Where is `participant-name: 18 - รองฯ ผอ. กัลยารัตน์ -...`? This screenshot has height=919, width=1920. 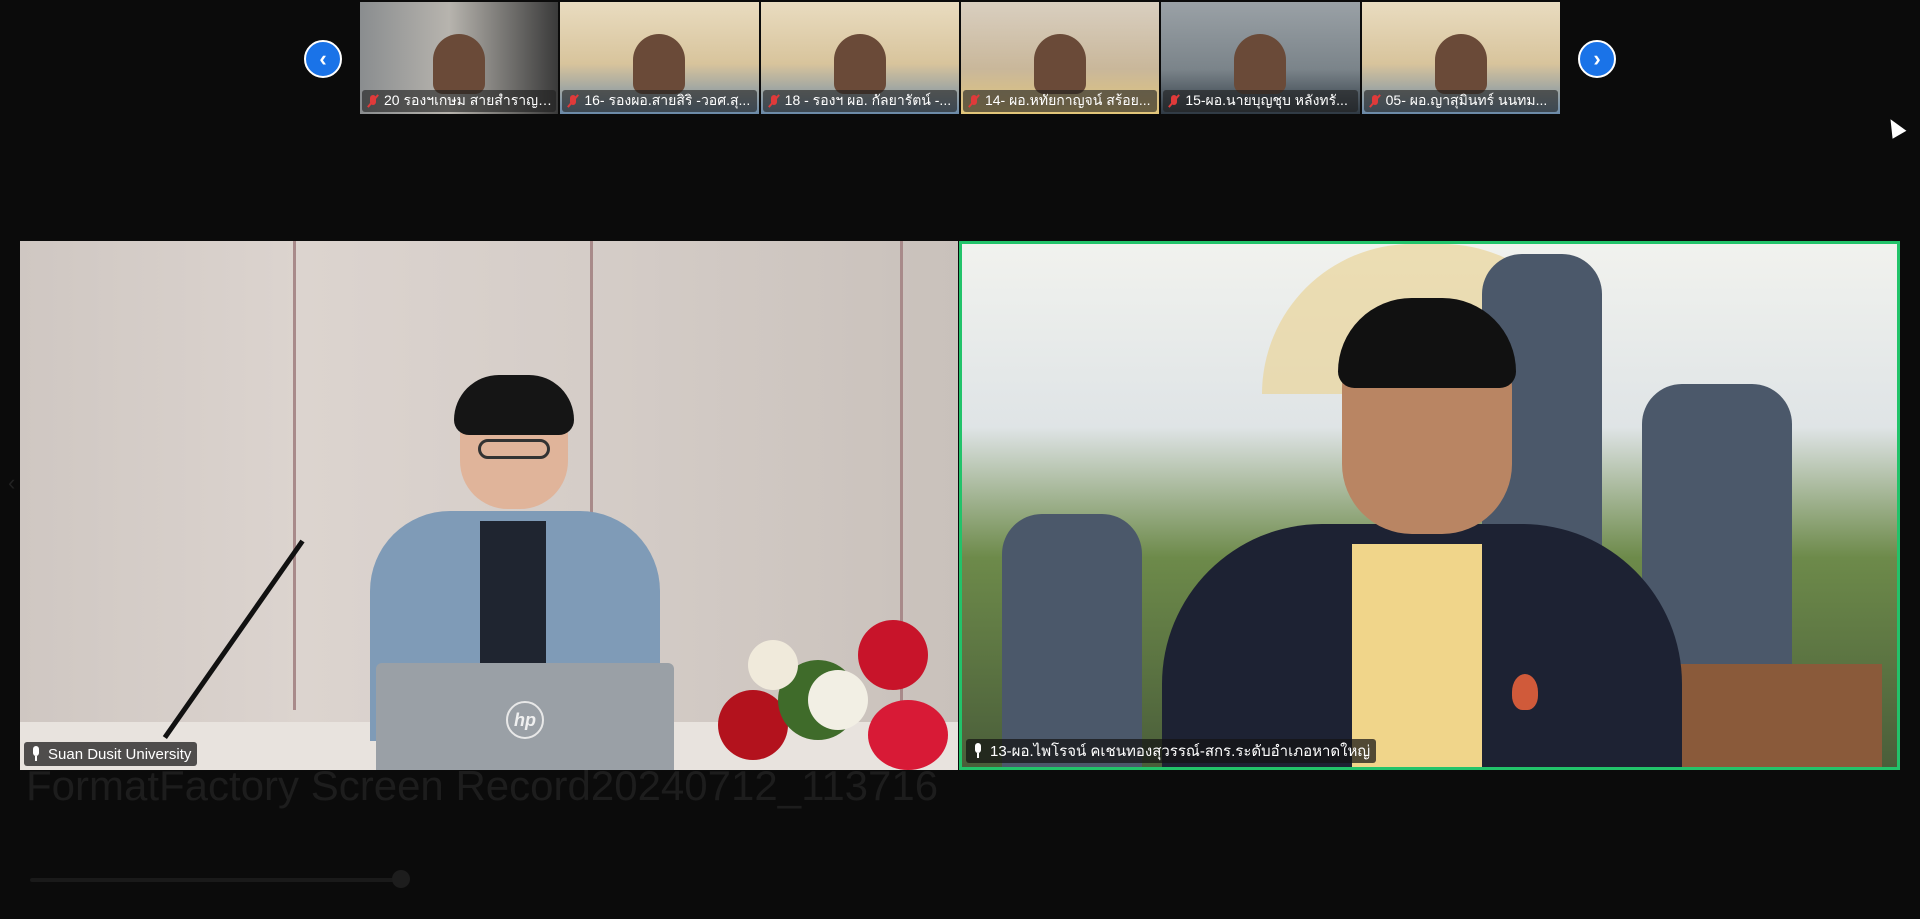 participant-name: 18 - รองฯ ผอ. กัลยารัตน์ -... is located at coordinates (868, 100).